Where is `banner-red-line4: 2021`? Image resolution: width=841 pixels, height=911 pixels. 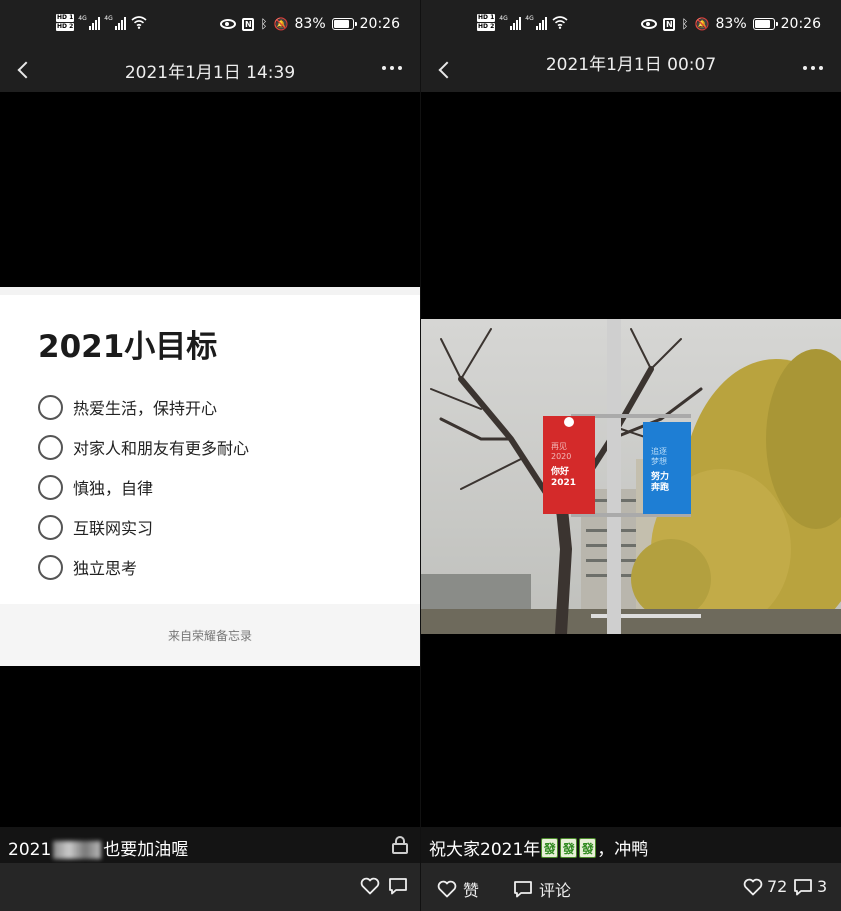 banner-red-line4: 2021 is located at coordinates (563, 483).